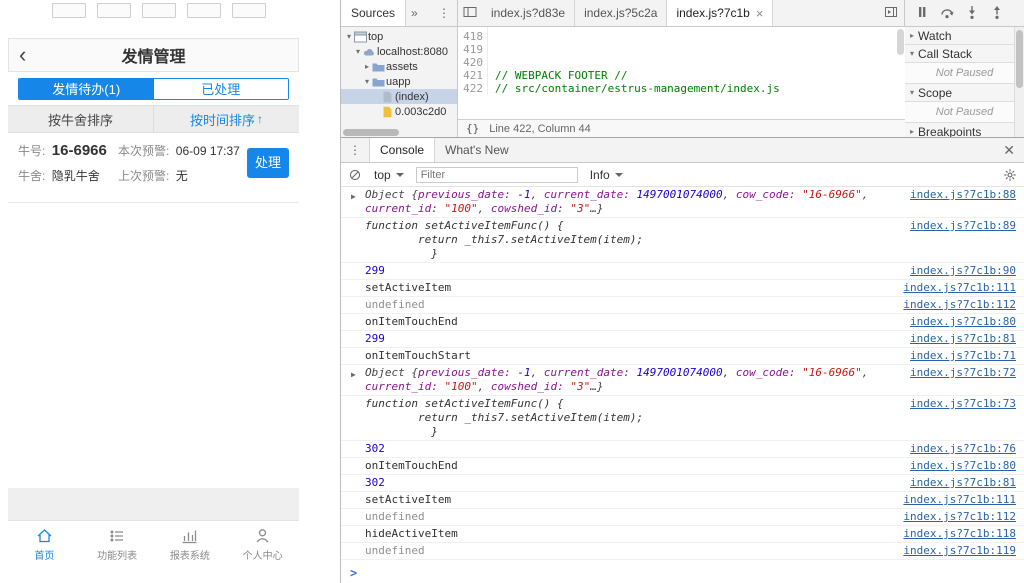  Describe the element at coordinates (964, 36) in the screenshot. I see `sidebar-section-watch: ▸ Watch` at that location.